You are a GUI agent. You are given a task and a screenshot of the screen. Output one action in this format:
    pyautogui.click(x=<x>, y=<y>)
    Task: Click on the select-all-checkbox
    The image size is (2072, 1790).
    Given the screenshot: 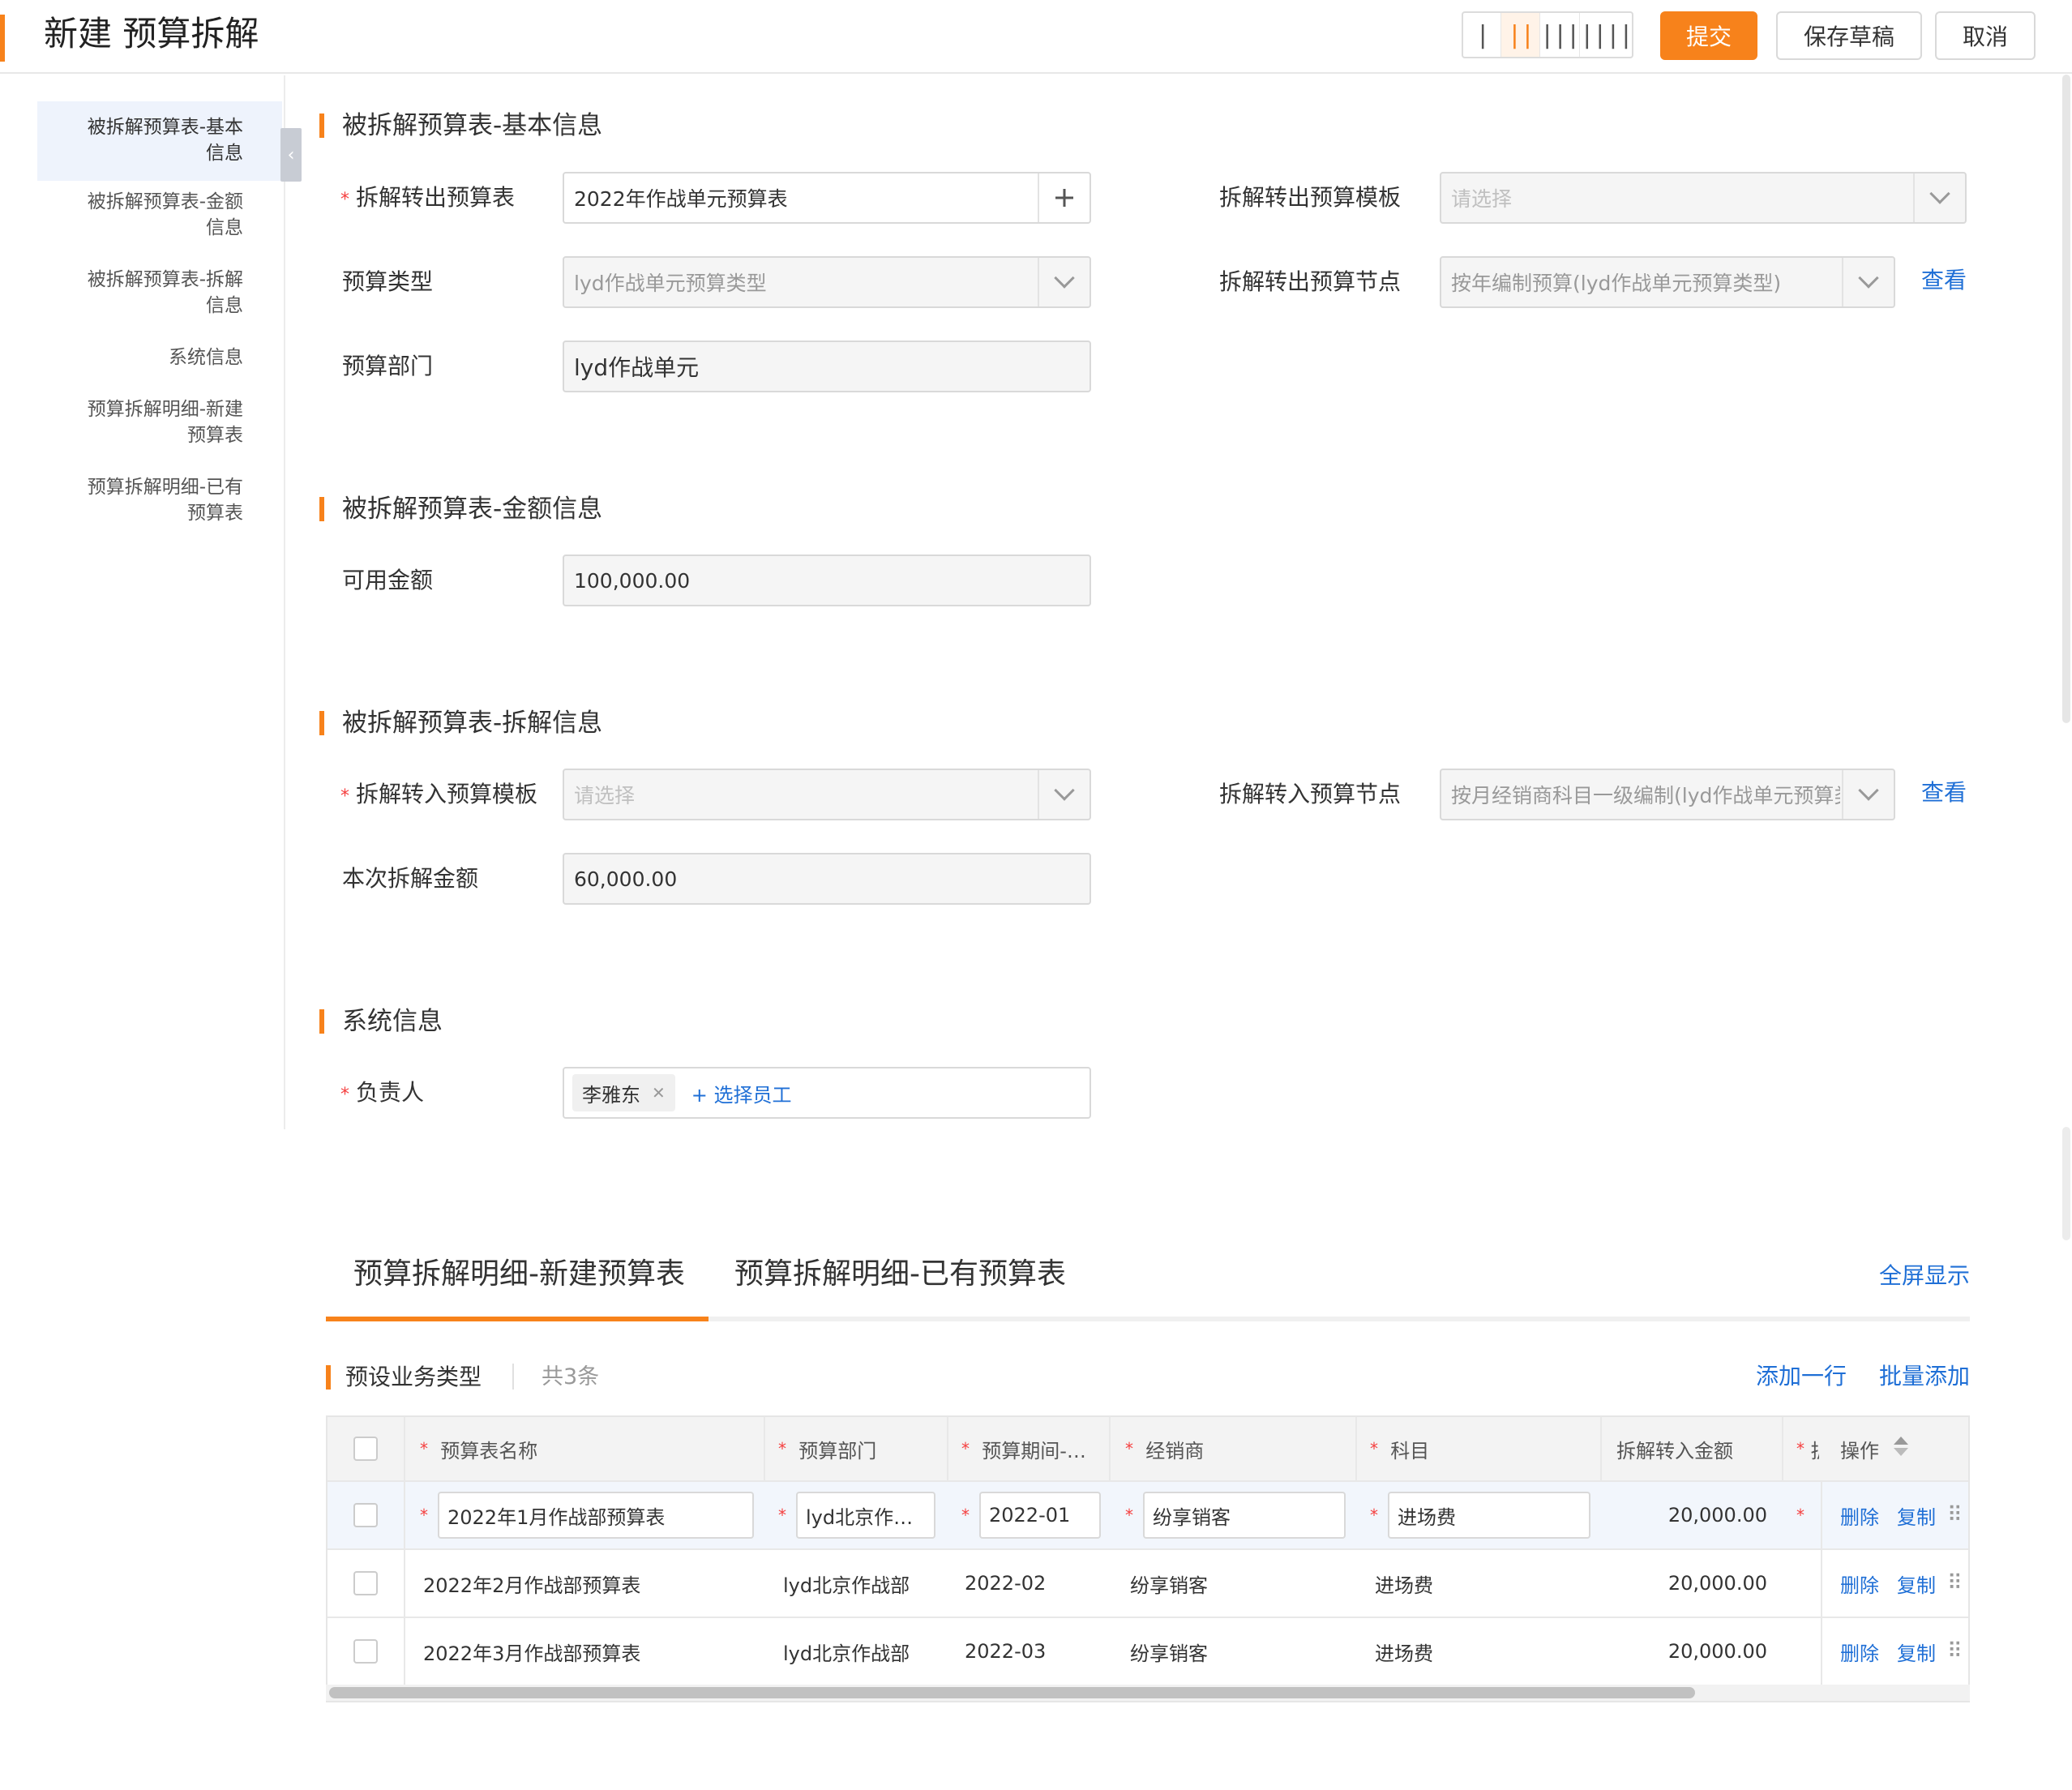 What is the action you would take?
    pyautogui.click(x=366, y=1449)
    